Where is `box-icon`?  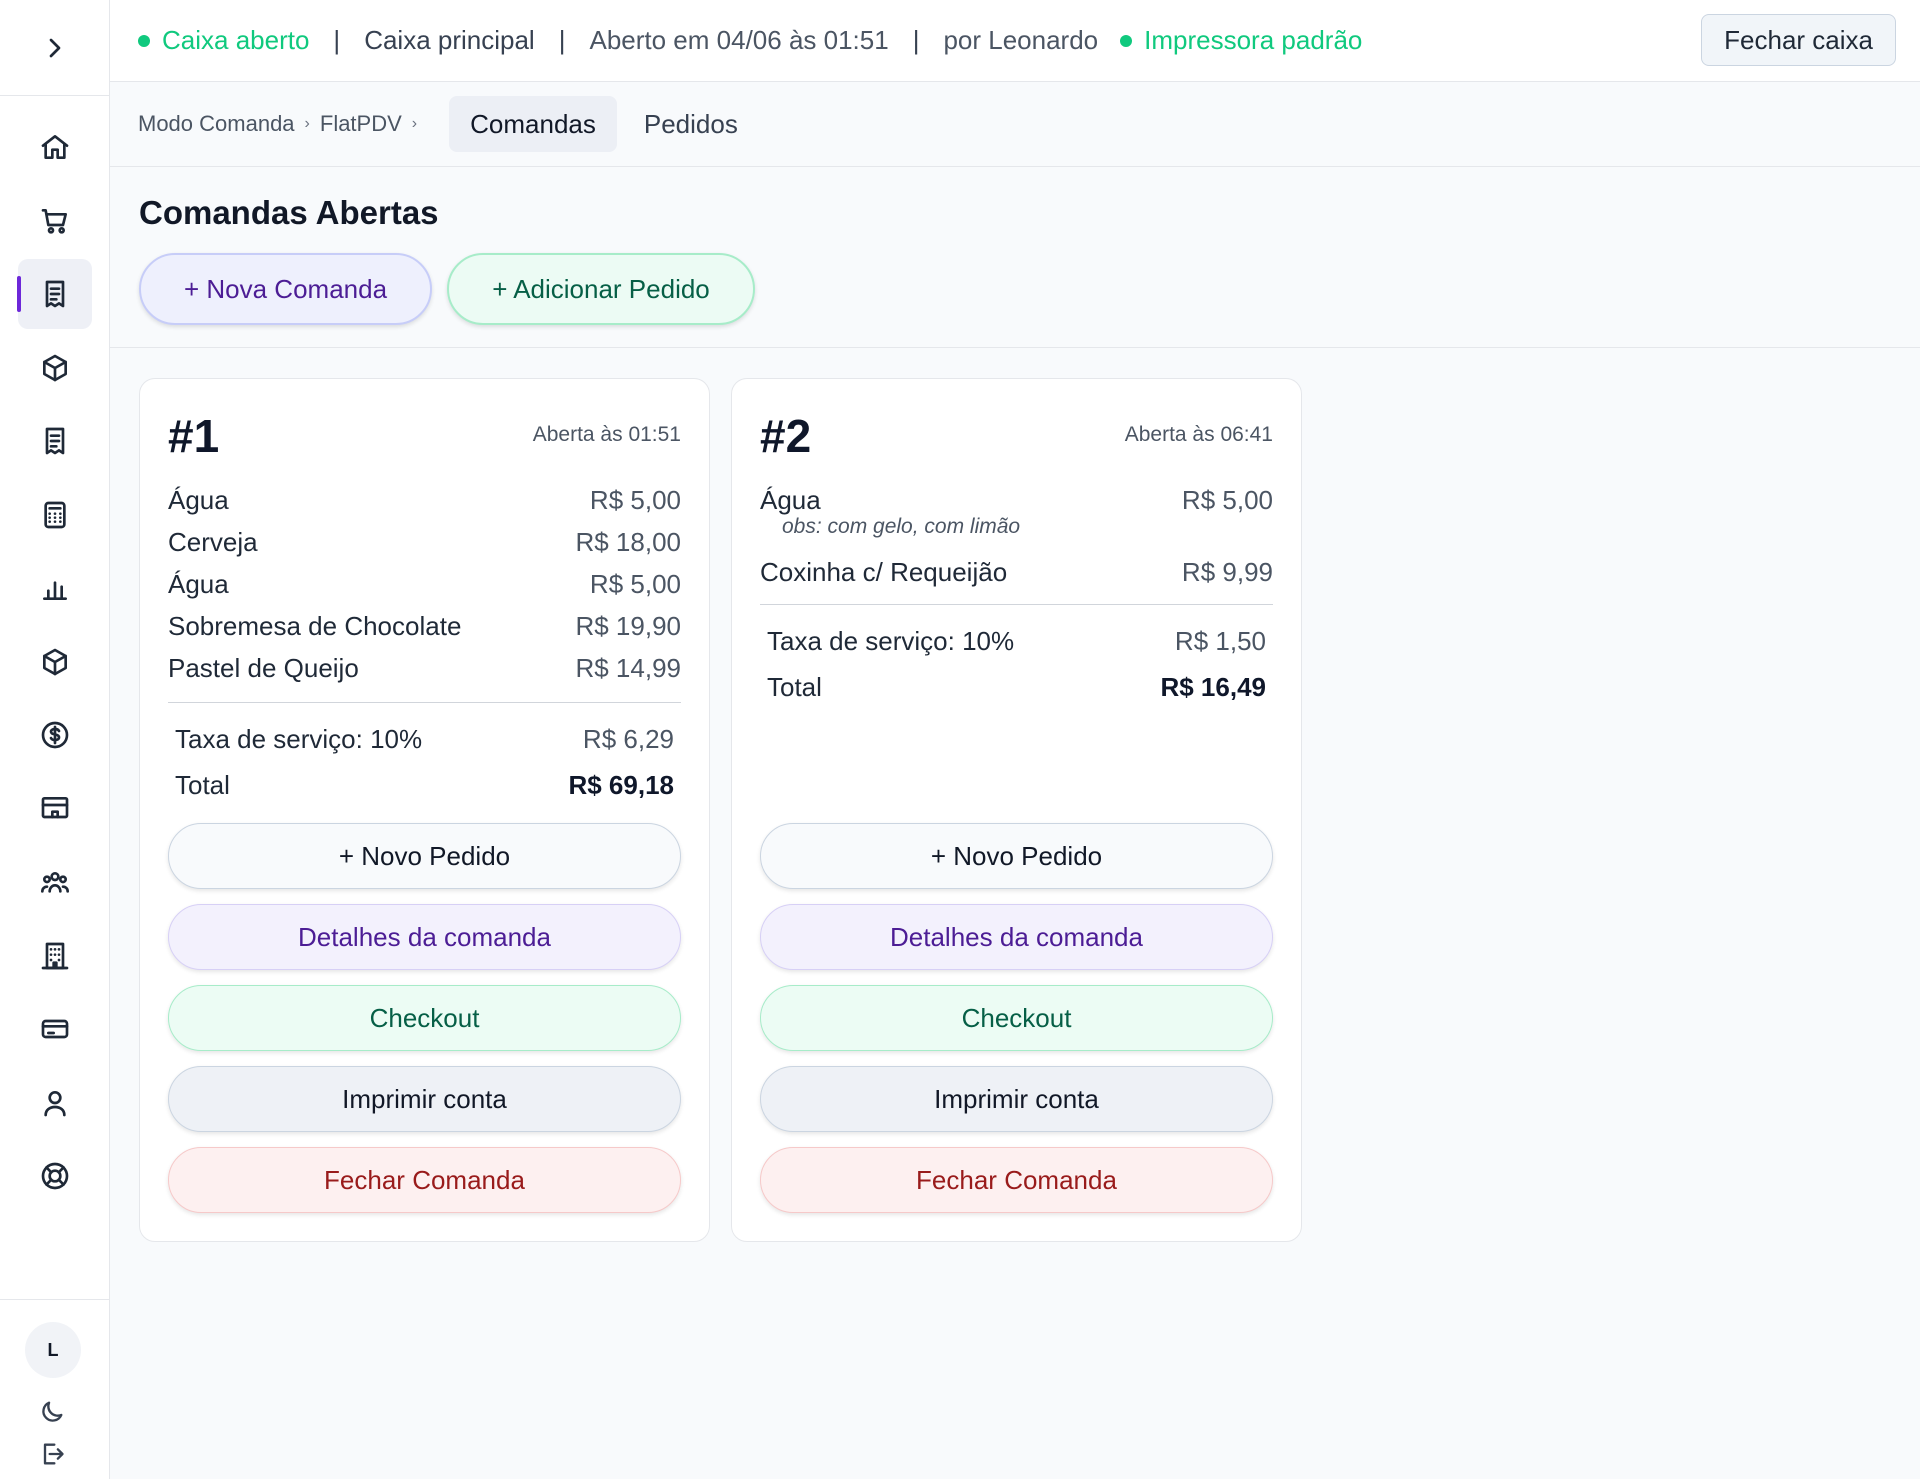
box-icon is located at coordinates (54, 661).